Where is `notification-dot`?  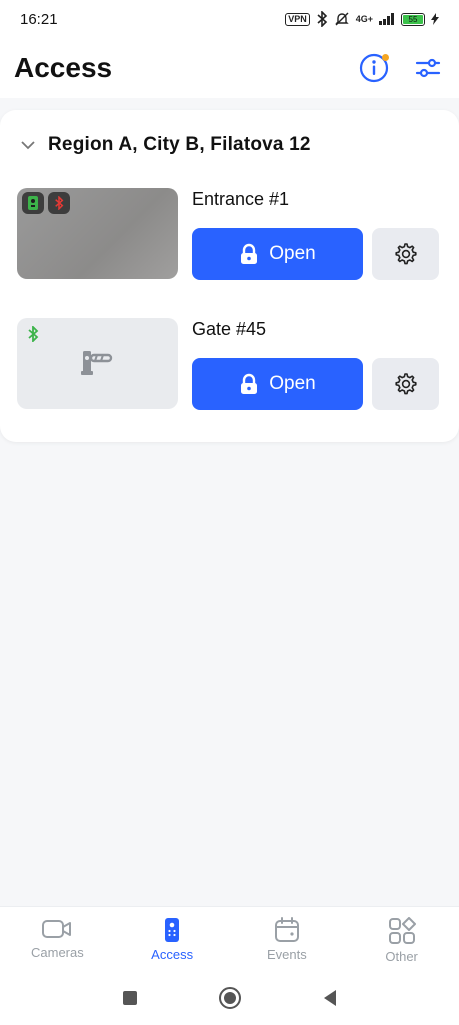 notification-dot is located at coordinates (385, 57).